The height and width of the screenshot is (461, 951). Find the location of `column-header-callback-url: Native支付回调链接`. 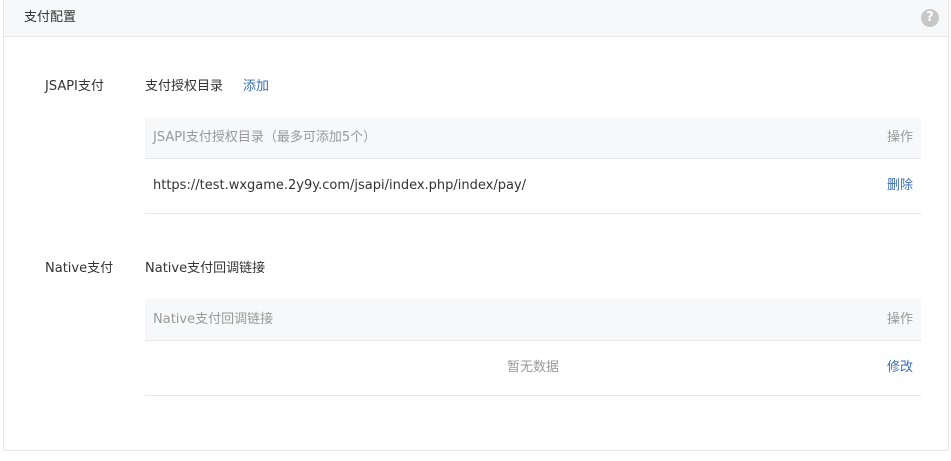

column-header-callback-url: Native支付回调链接 is located at coordinates (213, 319).